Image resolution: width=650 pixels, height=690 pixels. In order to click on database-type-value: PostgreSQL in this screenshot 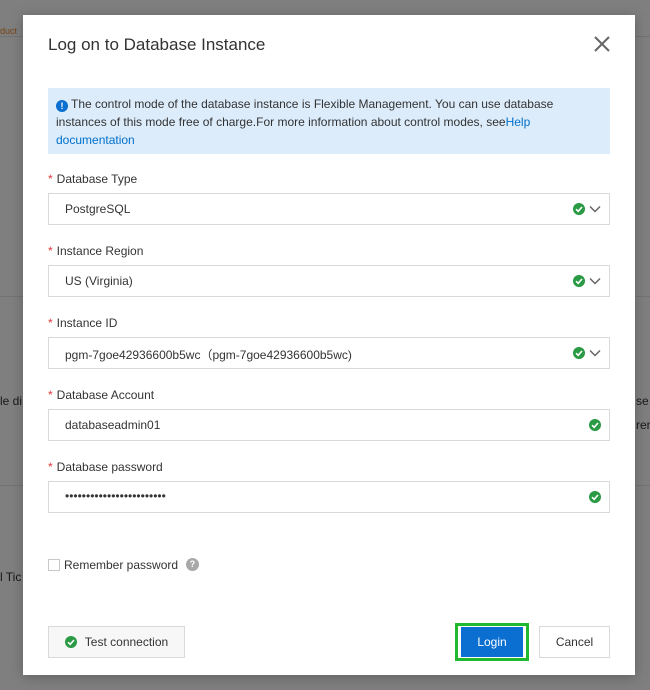, I will do `click(98, 209)`.